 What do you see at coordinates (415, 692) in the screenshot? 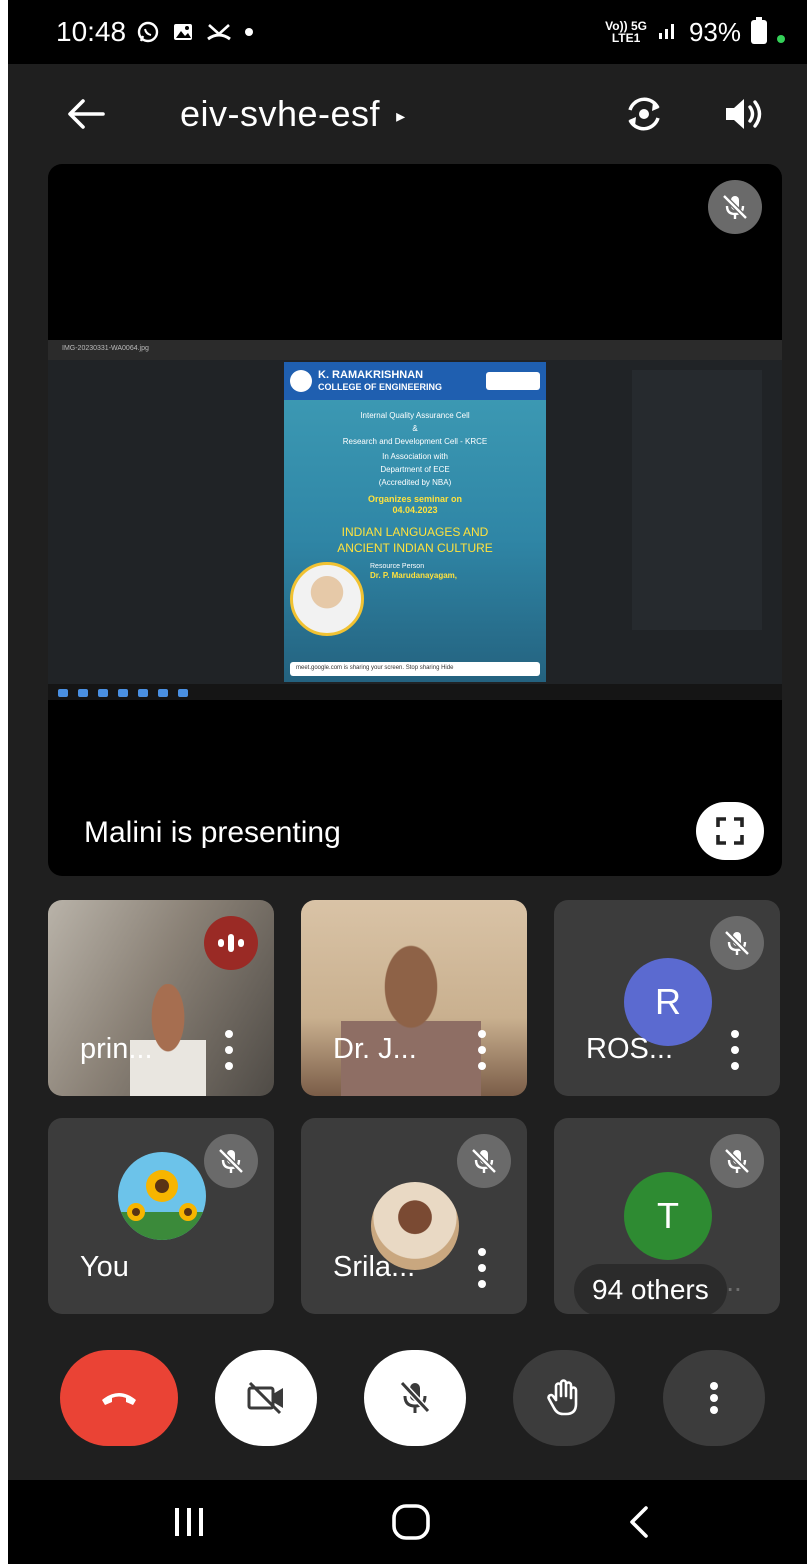
I see `shared-taskbar` at bounding box center [415, 692].